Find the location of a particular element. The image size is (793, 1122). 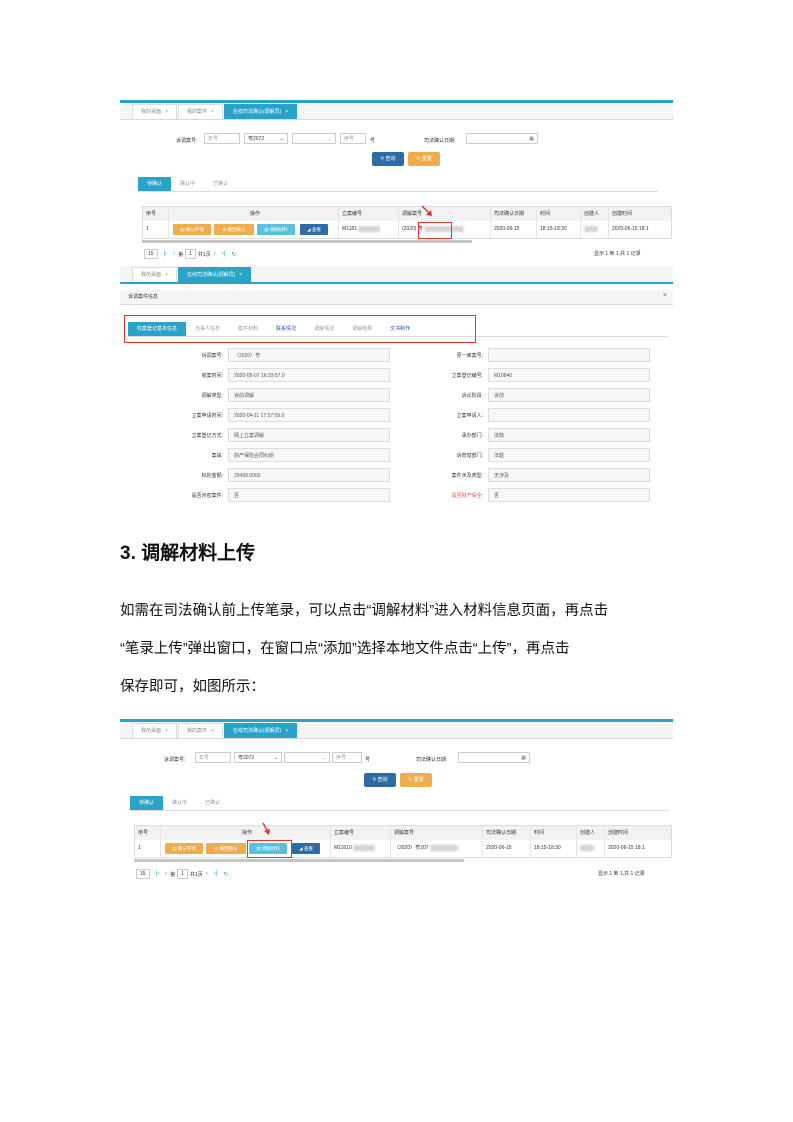

red-arrow-icon is located at coordinates (426, 210).